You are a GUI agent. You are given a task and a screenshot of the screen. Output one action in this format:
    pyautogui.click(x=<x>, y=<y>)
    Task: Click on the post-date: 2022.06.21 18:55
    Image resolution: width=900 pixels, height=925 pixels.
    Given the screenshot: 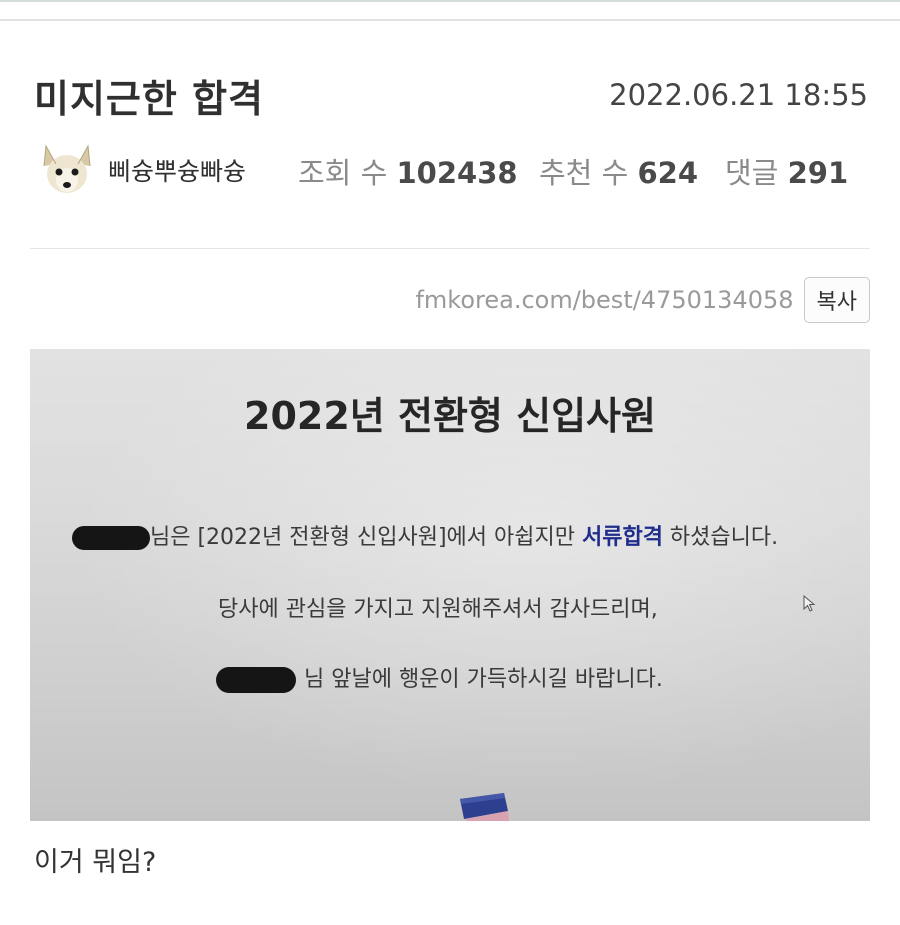 What is the action you would take?
    pyautogui.click(x=738, y=95)
    